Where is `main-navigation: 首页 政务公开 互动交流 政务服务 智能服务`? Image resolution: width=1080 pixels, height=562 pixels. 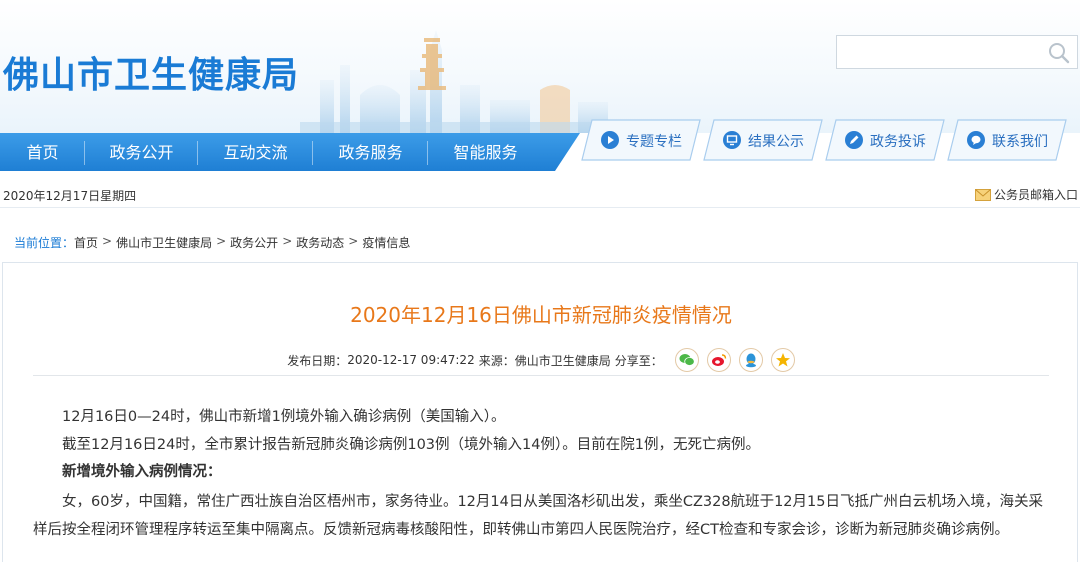
main-navigation: 首页 政务公开 互动交流 政务服务 智能服务 is located at coordinates (290, 152).